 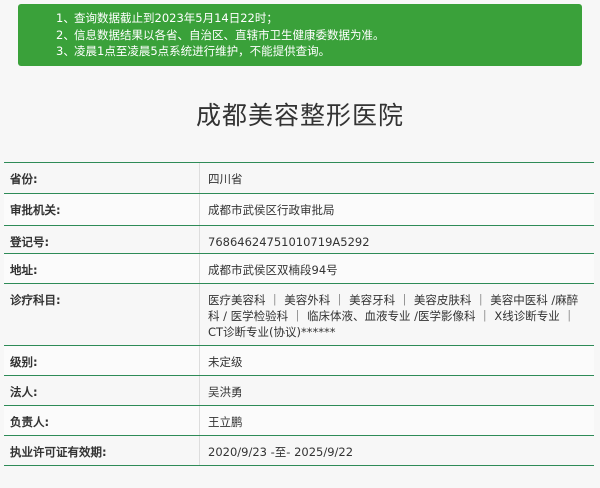 I want to click on notice-line: 3、凌晨1点至凌晨5点系统进行维护，不能提供查询。, so click(x=319, y=51).